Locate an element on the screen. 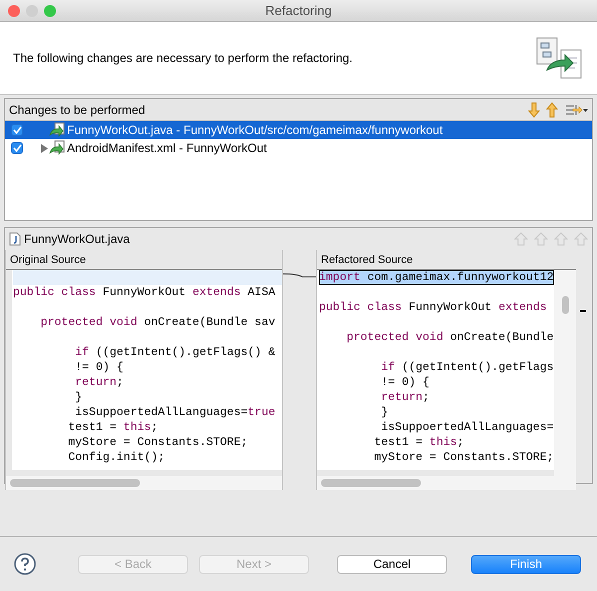 The image size is (597, 591). code-line: public class FunnyWorkOut extends is located at coordinates (433, 307).